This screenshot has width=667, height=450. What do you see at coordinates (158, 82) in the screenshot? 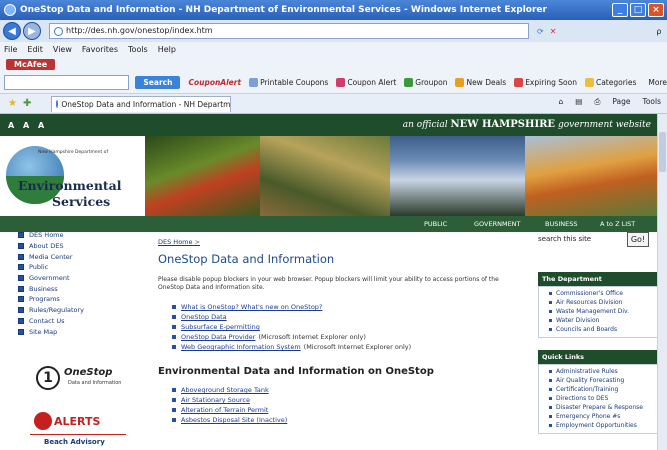
I see `toolbar-search-button: Search` at bounding box center [158, 82].